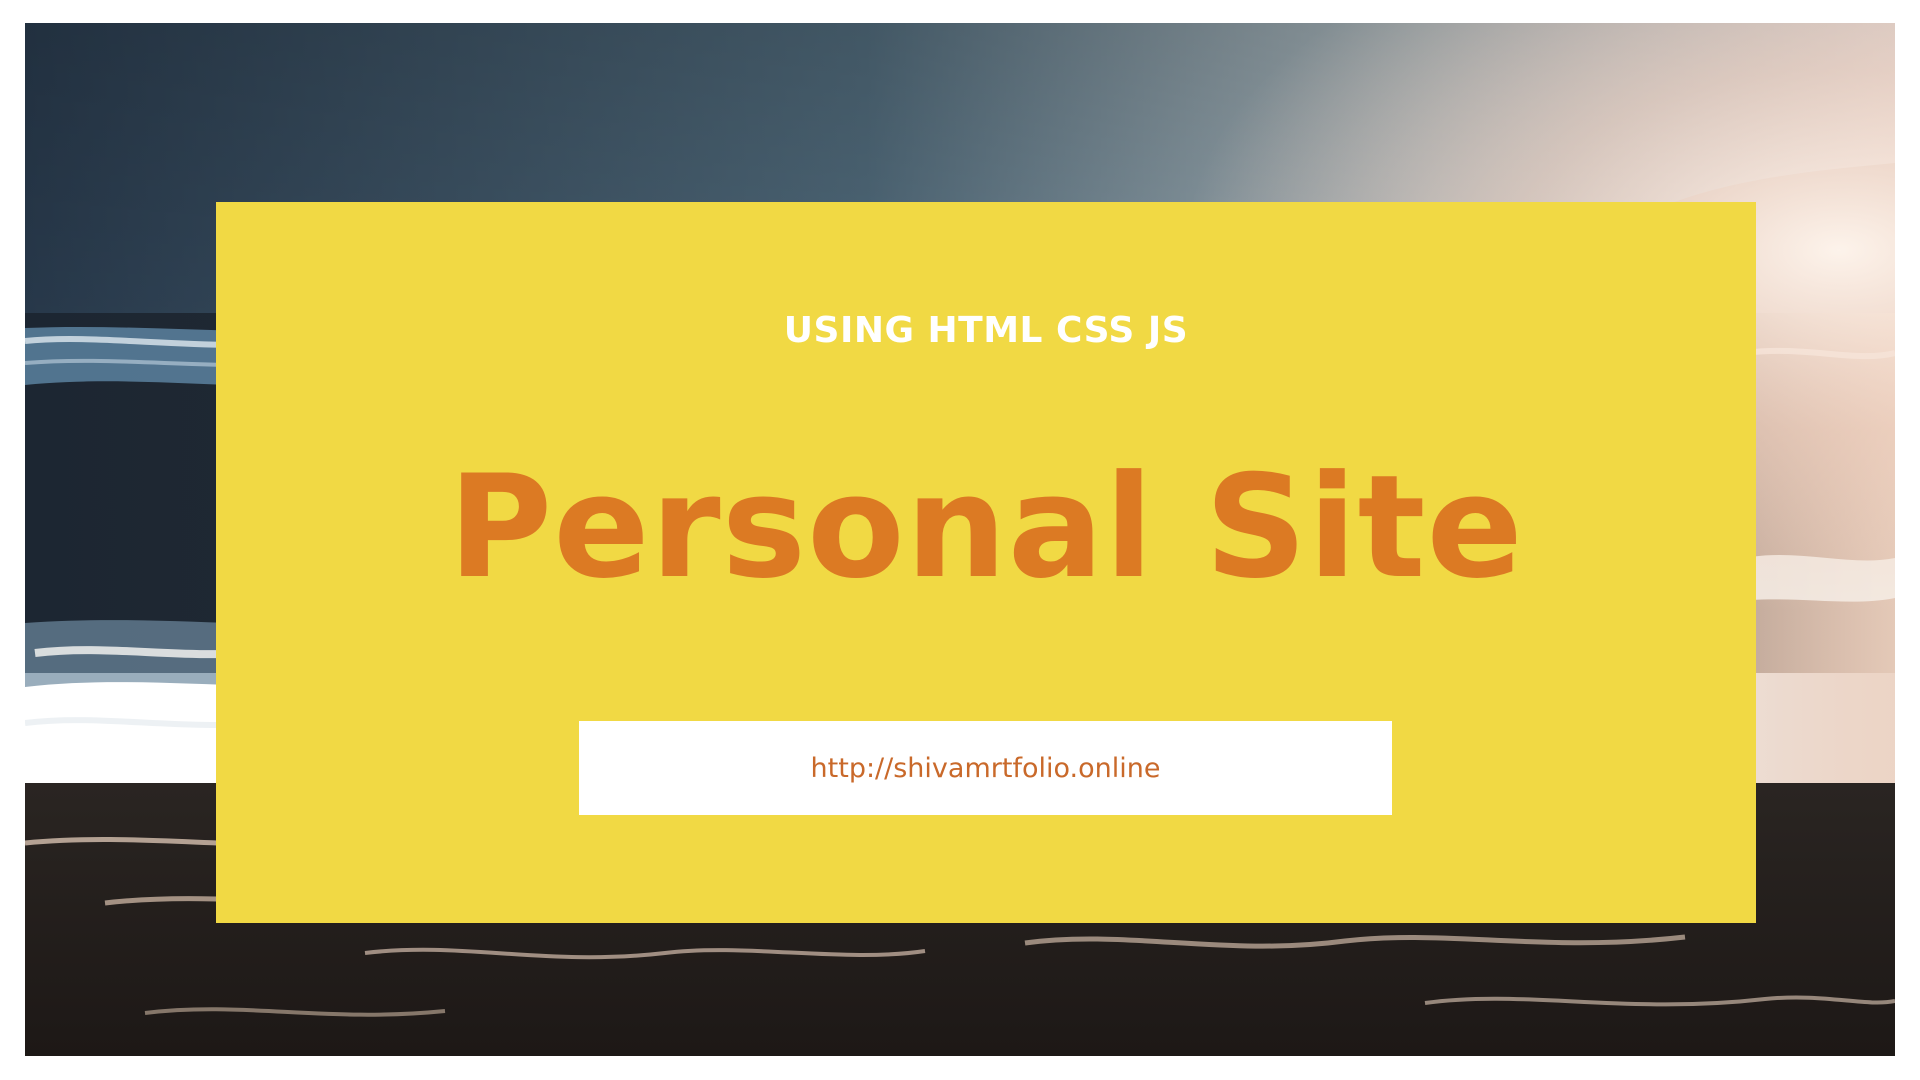 The width and height of the screenshot is (1920, 1080). Describe the element at coordinates (986, 330) in the screenshot. I see `subtitle: USING HTML CSS JS` at that location.